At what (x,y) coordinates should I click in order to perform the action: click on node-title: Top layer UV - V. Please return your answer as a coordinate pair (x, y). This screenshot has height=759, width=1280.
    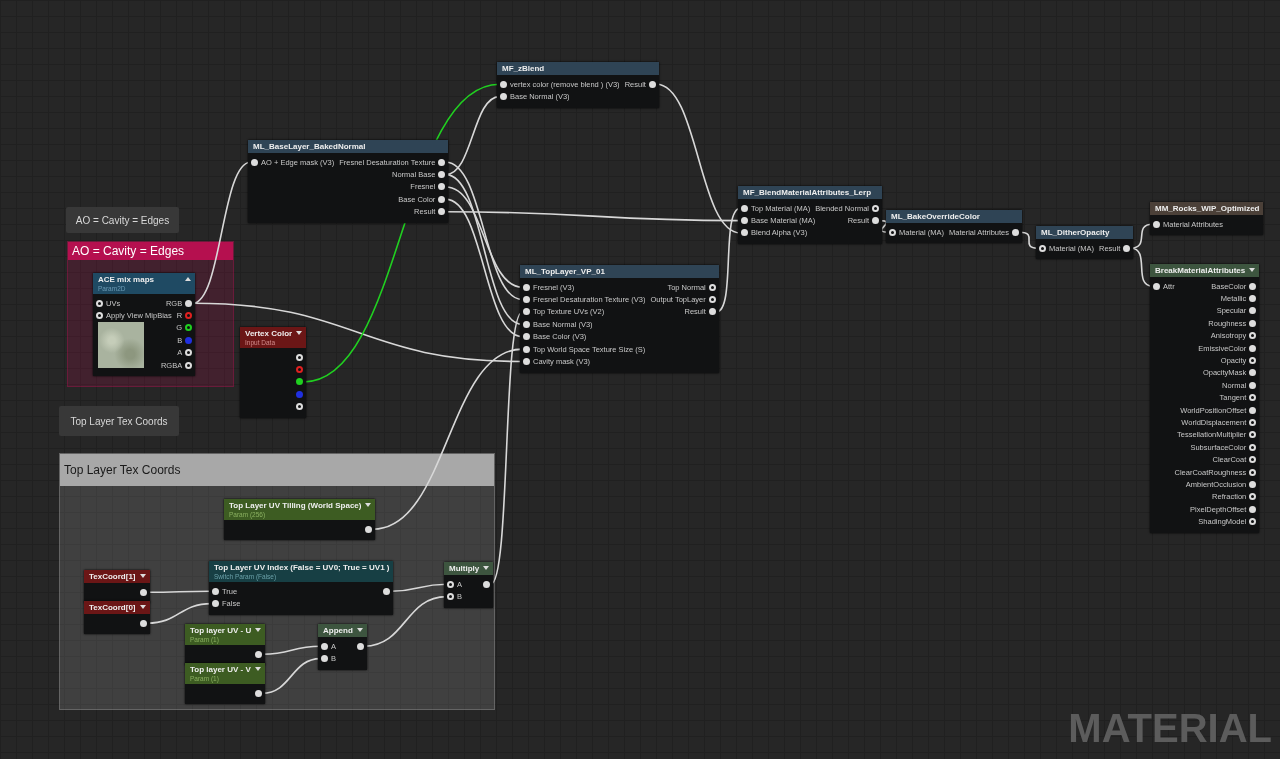
    Looking at the image, I should click on (220, 669).